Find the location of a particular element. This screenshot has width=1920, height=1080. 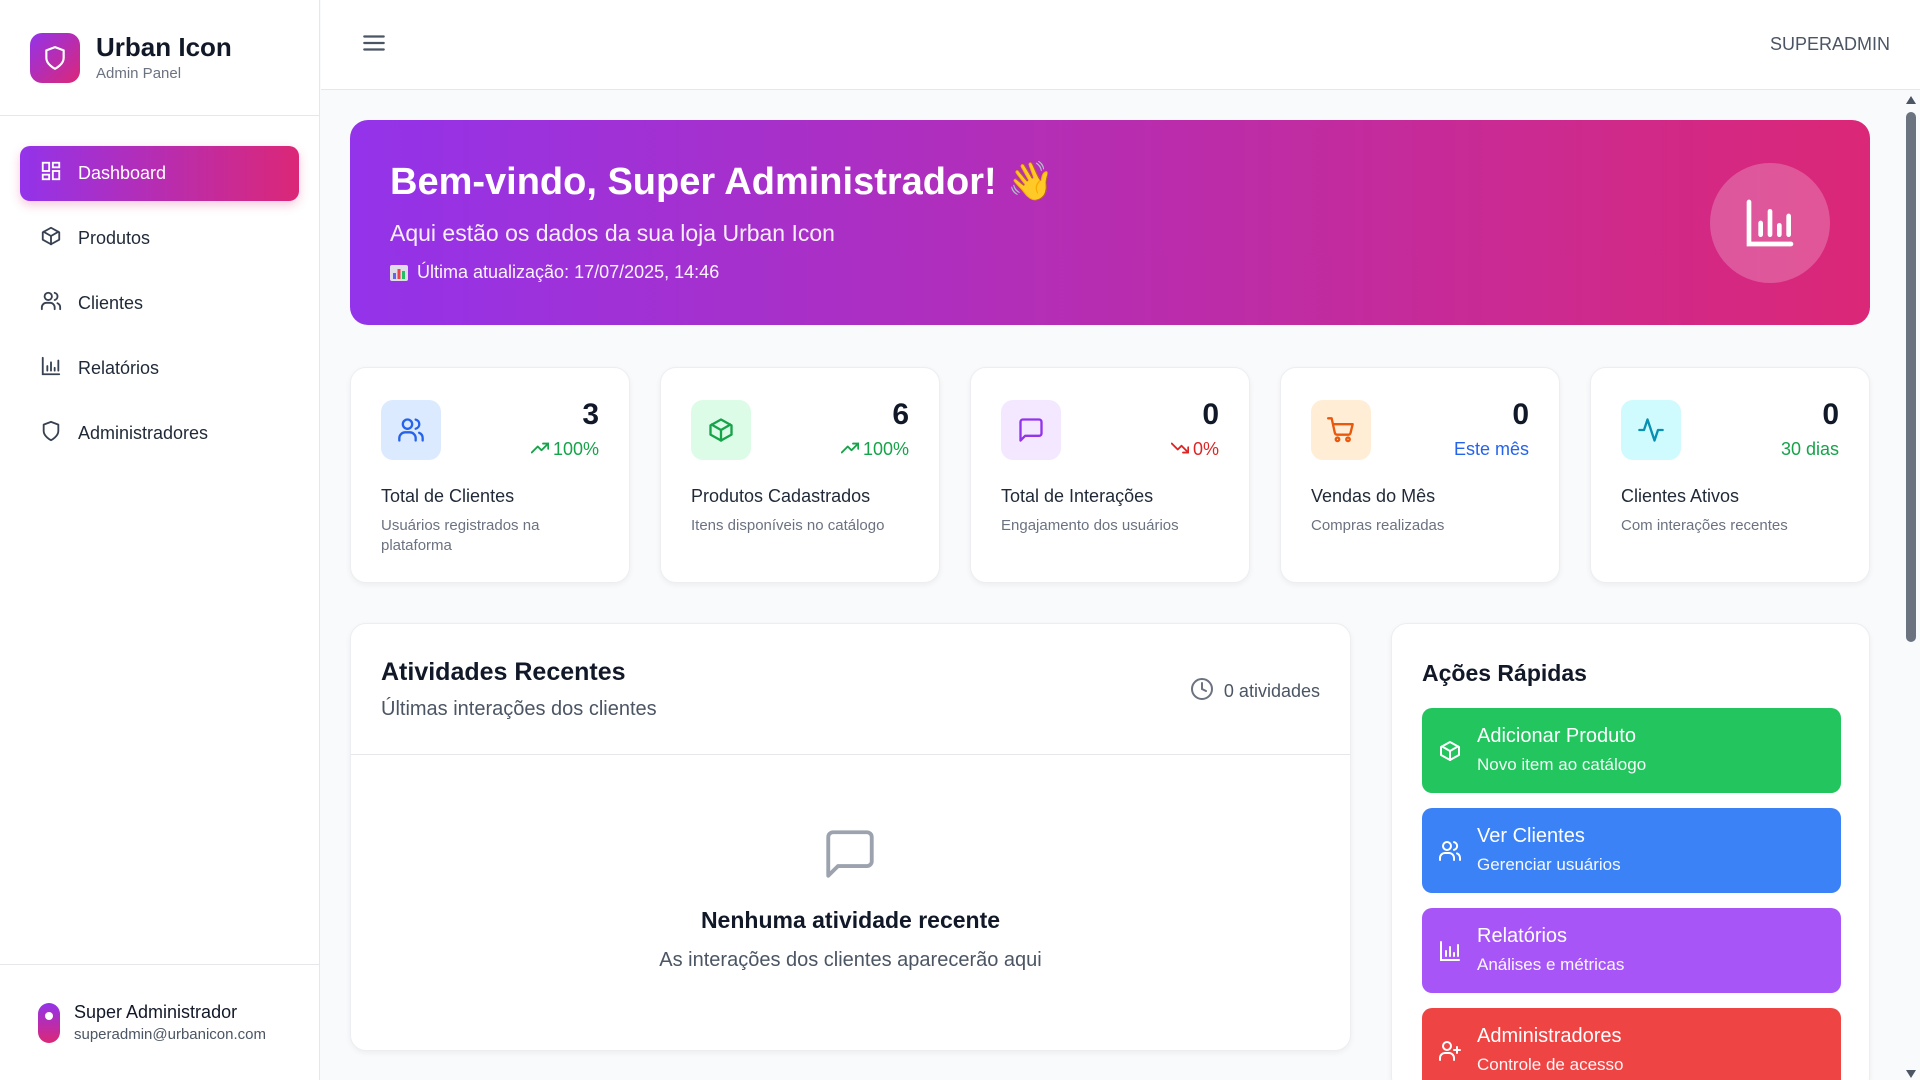

stat-label: Total de Clientes is located at coordinates (448, 496).